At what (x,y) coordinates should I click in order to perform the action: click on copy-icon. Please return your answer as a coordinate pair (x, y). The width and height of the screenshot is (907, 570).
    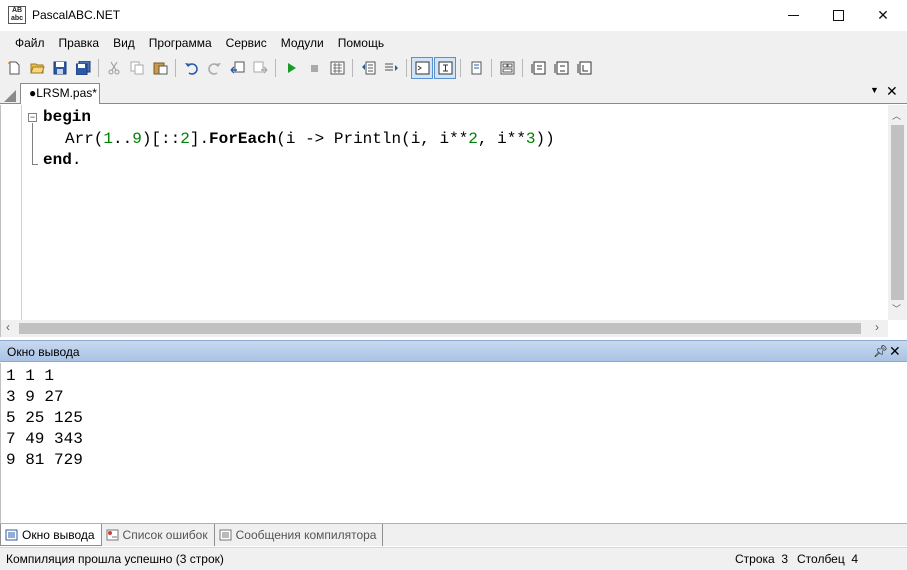
    Looking at the image, I should click on (136, 68).